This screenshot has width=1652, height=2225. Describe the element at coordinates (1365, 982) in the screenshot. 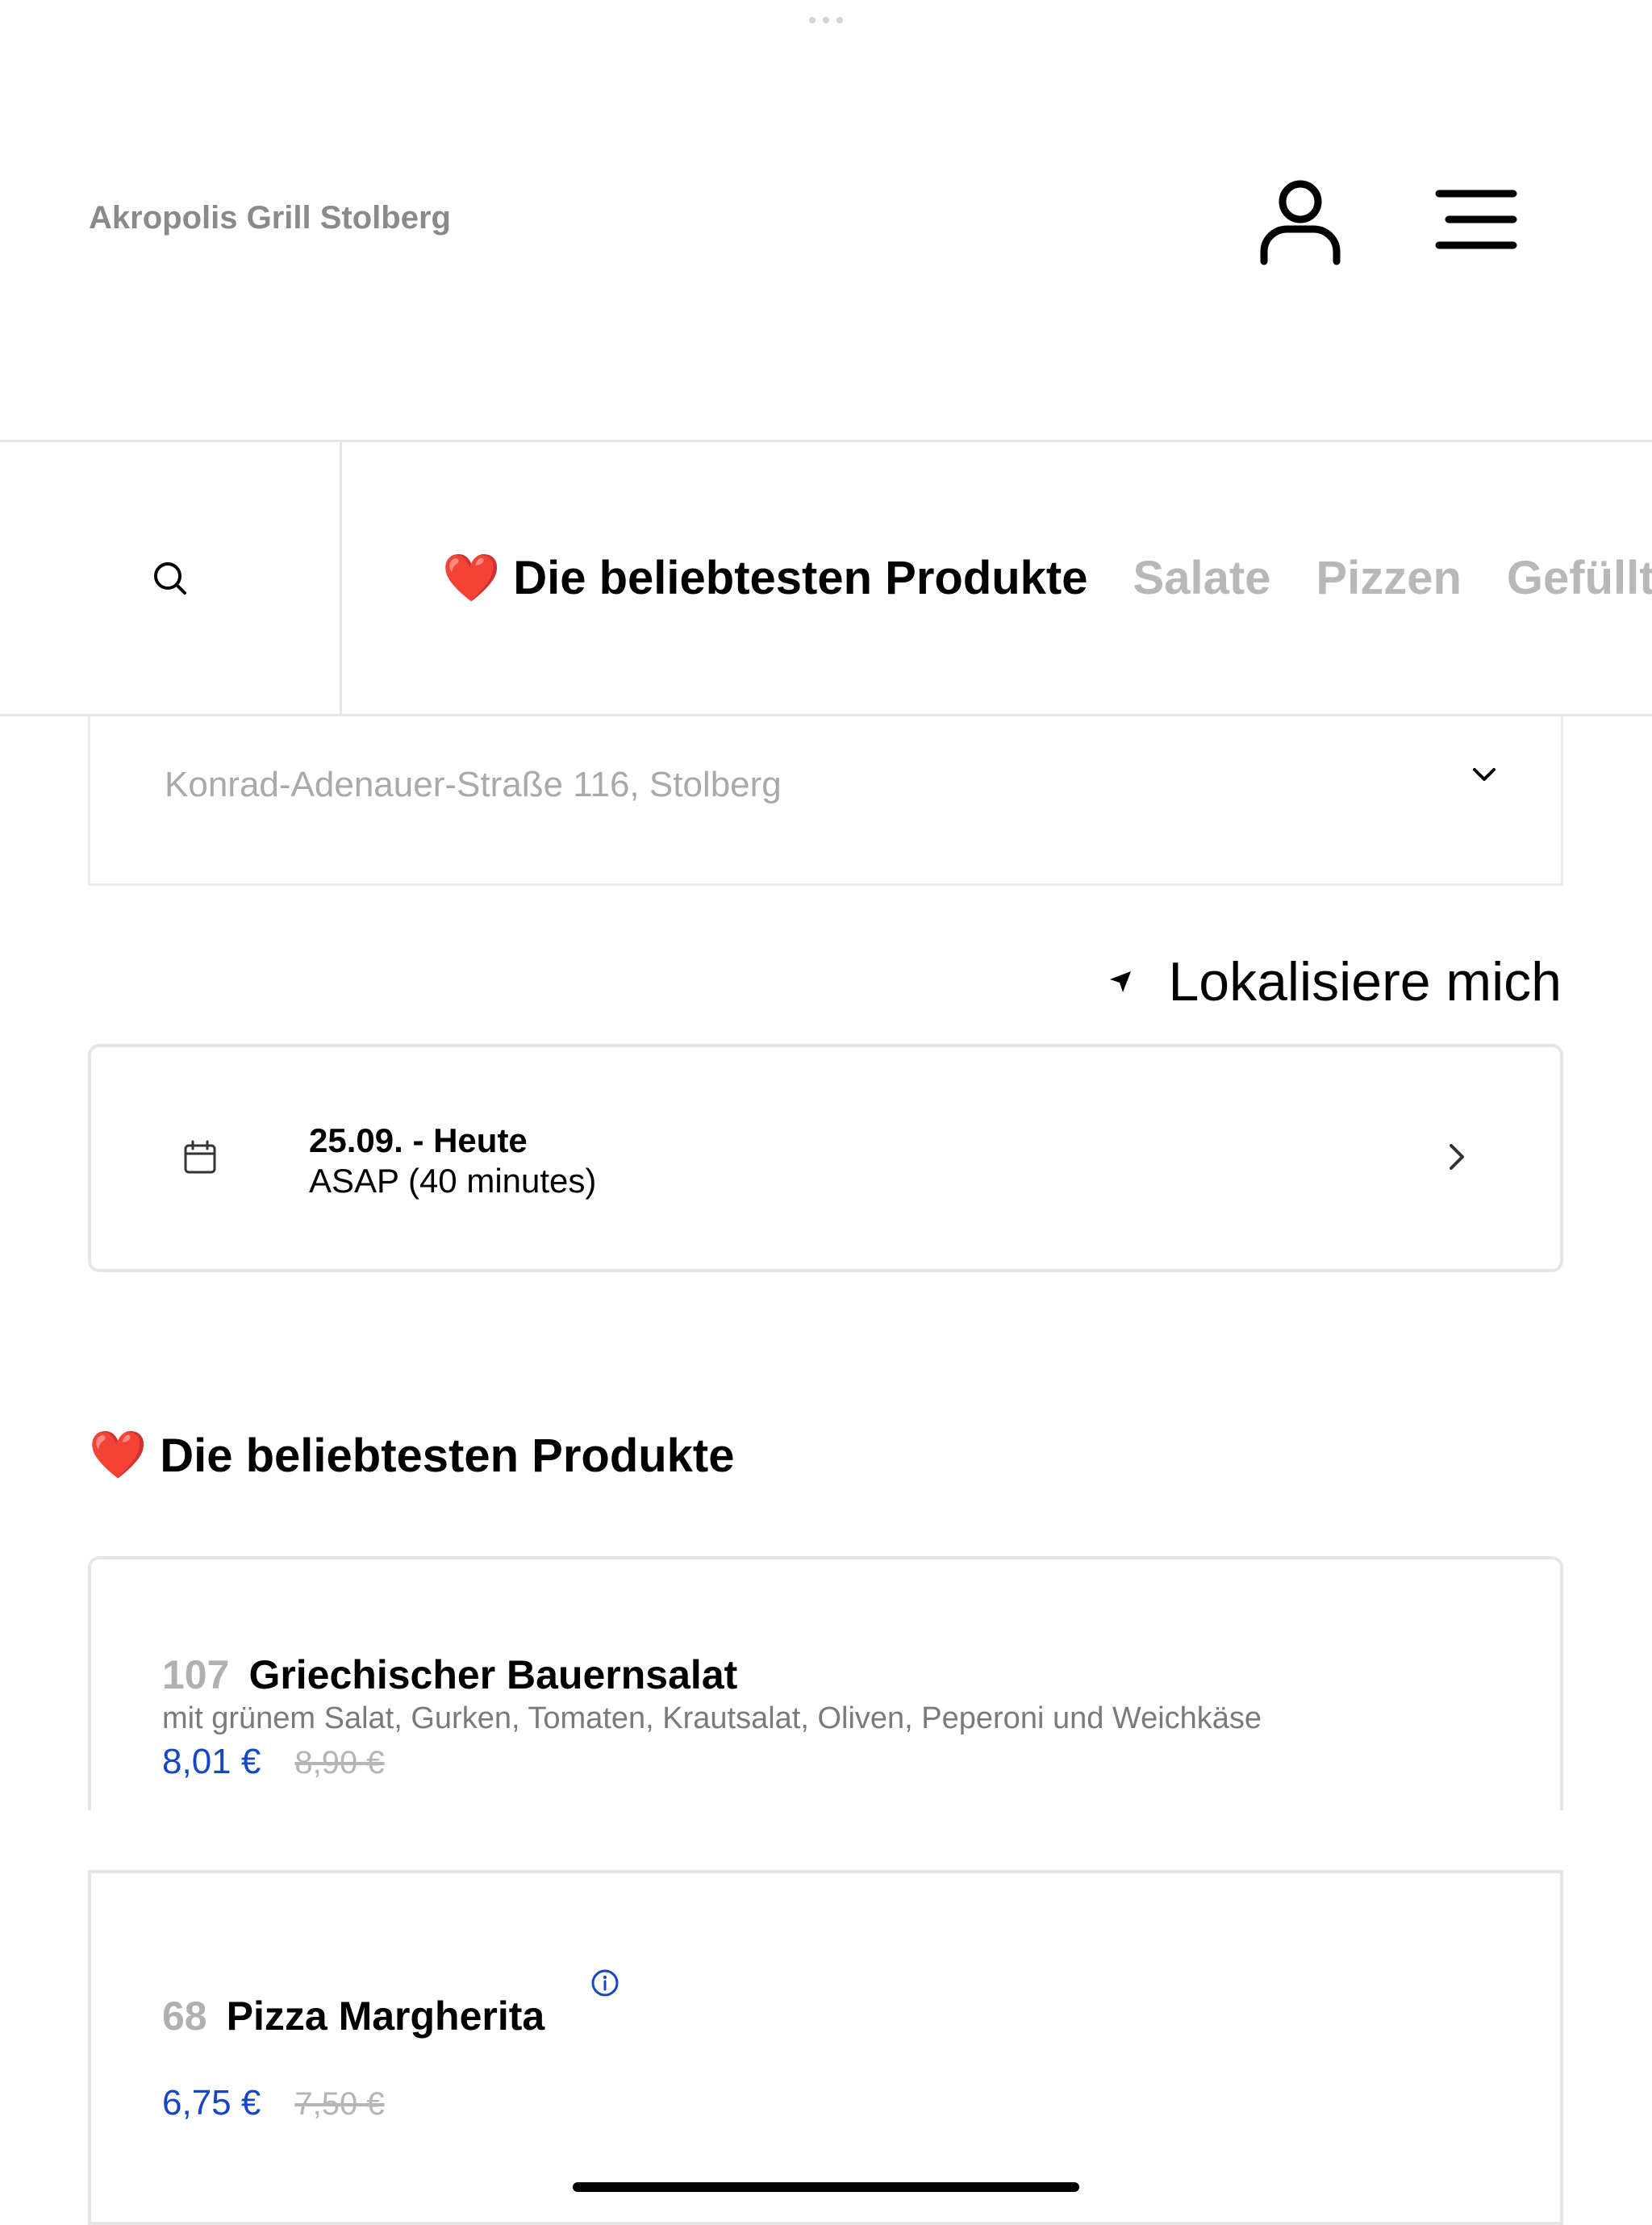

I see `locate-me-label: Lokalisiere mich` at that location.